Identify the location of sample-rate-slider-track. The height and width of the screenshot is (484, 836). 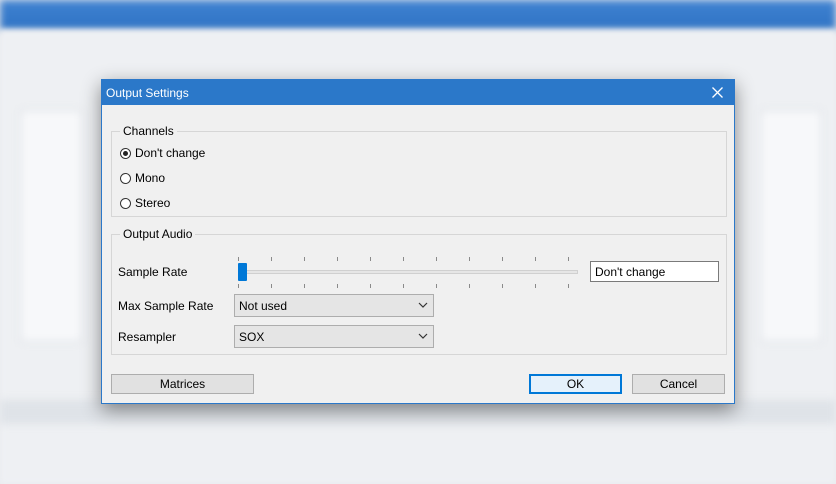
(410, 272).